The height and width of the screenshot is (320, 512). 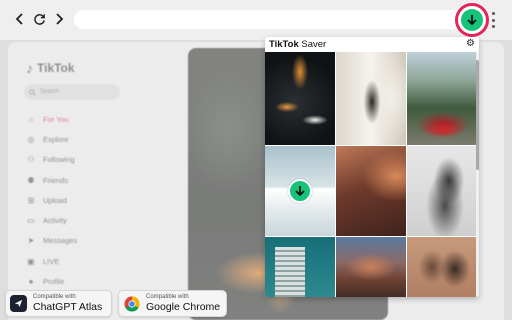 What do you see at coordinates (18, 303) in the screenshot?
I see `chatgpt-atlas-icon` at bounding box center [18, 303].